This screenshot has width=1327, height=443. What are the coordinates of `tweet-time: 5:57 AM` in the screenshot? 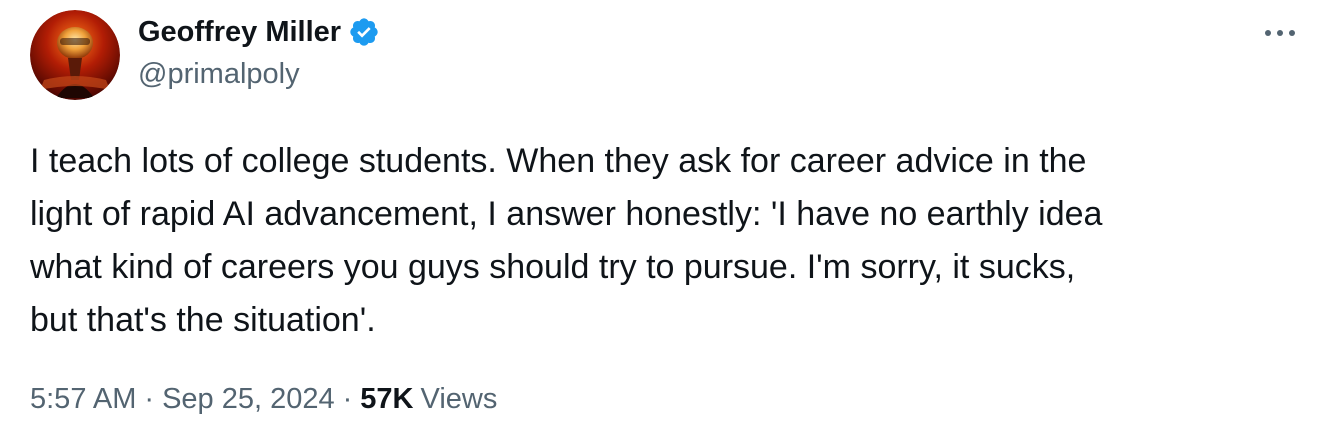 It's located at (83, 399).